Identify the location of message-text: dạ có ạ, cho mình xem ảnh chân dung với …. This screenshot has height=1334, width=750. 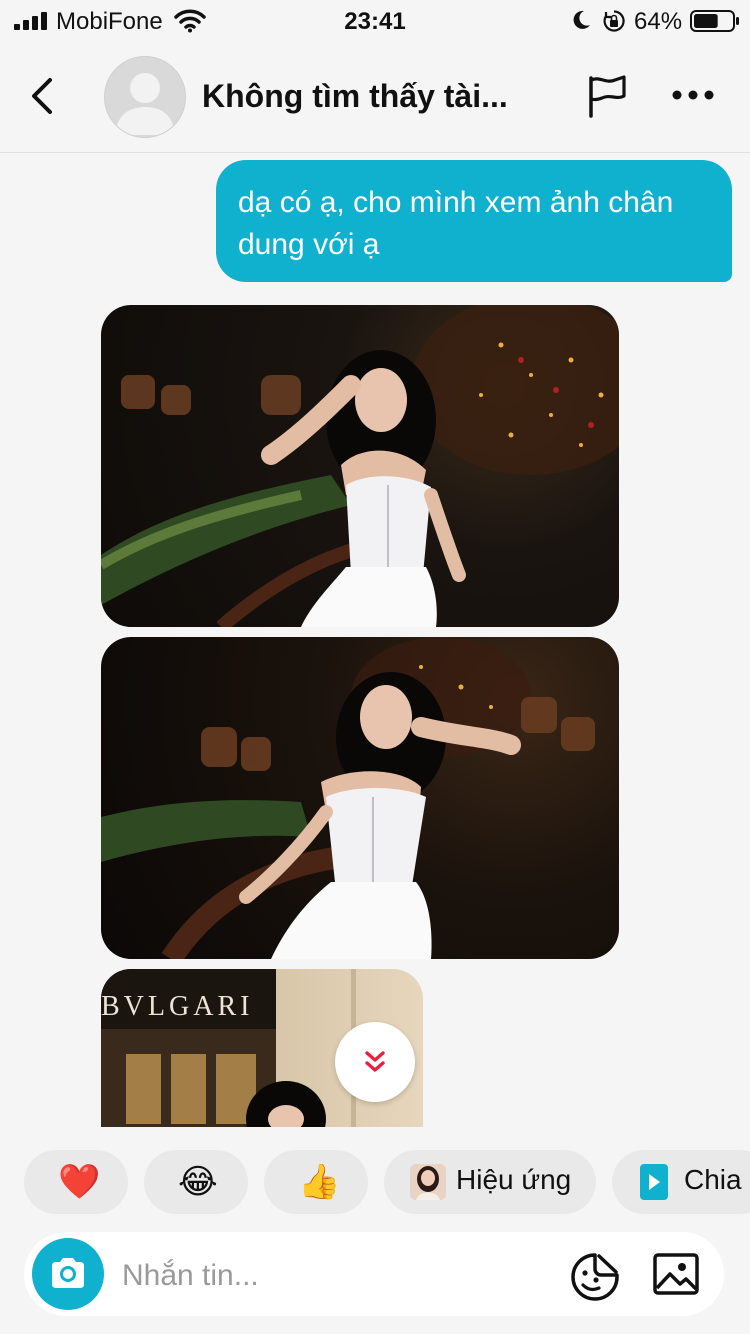
(456, 223).